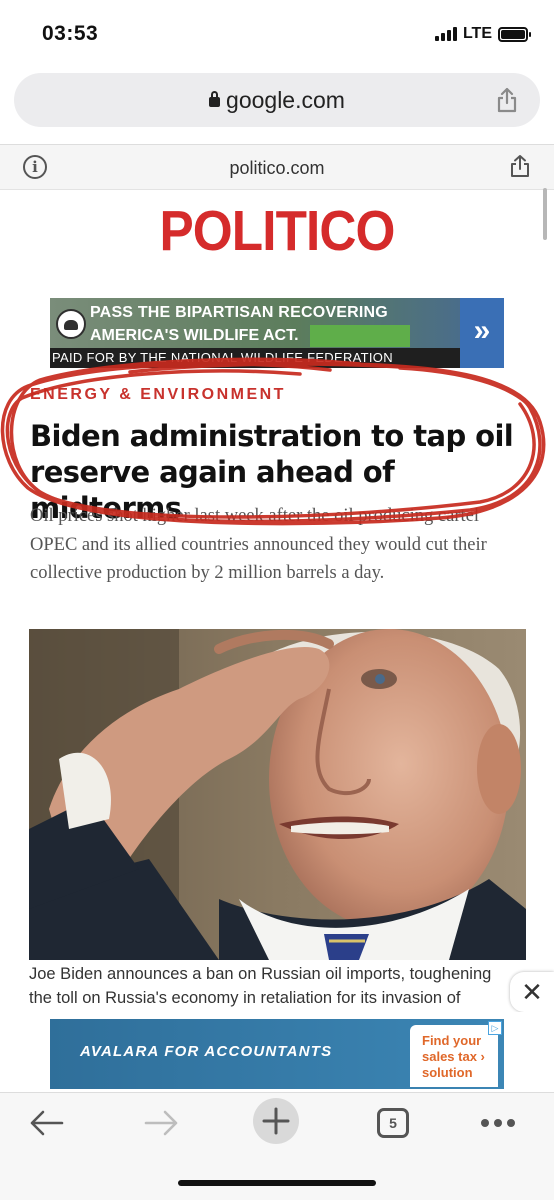 This screenshot has width=554, height=1200. What do you see at coordinates (46, 1123) in the screenshot?
I see `back-icon` at bounding box center [46, 1123].